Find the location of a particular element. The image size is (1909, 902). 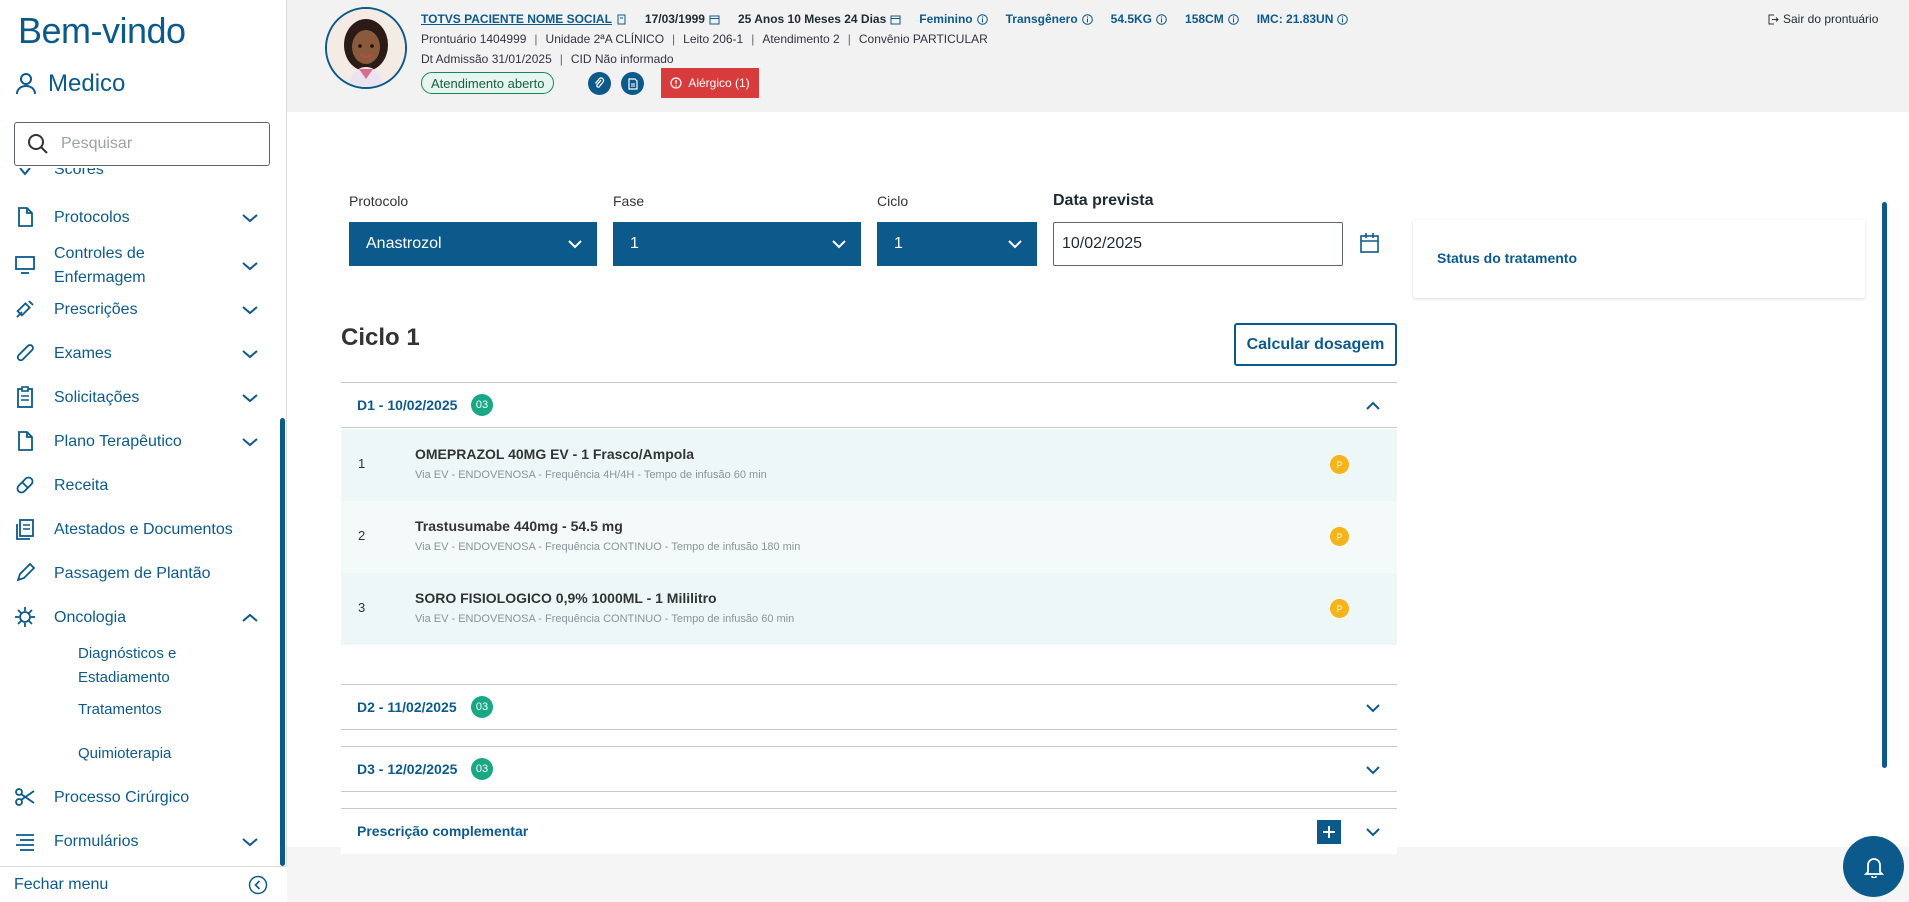

patient-height: 158CM is located at coordinates (1204, 19).